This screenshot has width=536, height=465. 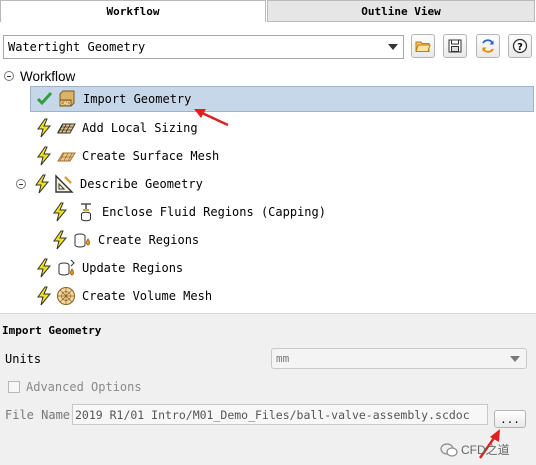 I want to click on surface-mesh-icon, so click(x=66, y=157).